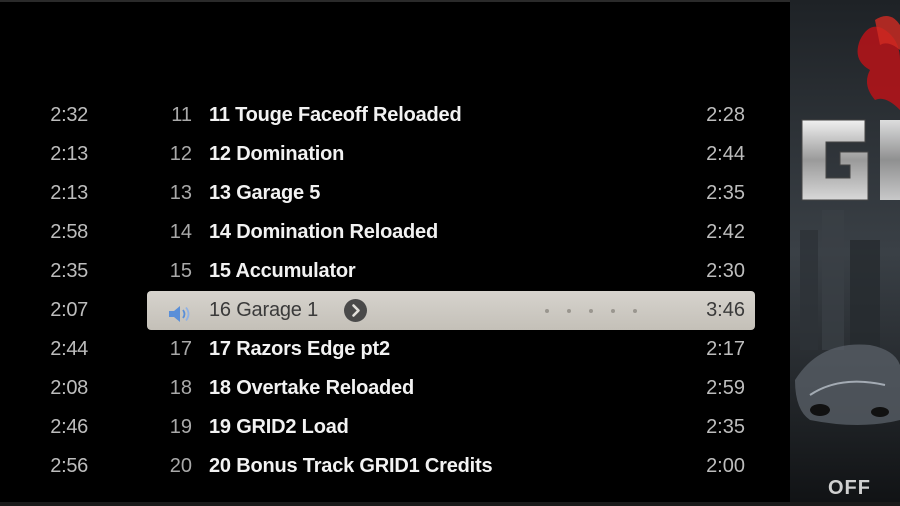  I want to click on left-duration: 2:35, so click(69, 271).